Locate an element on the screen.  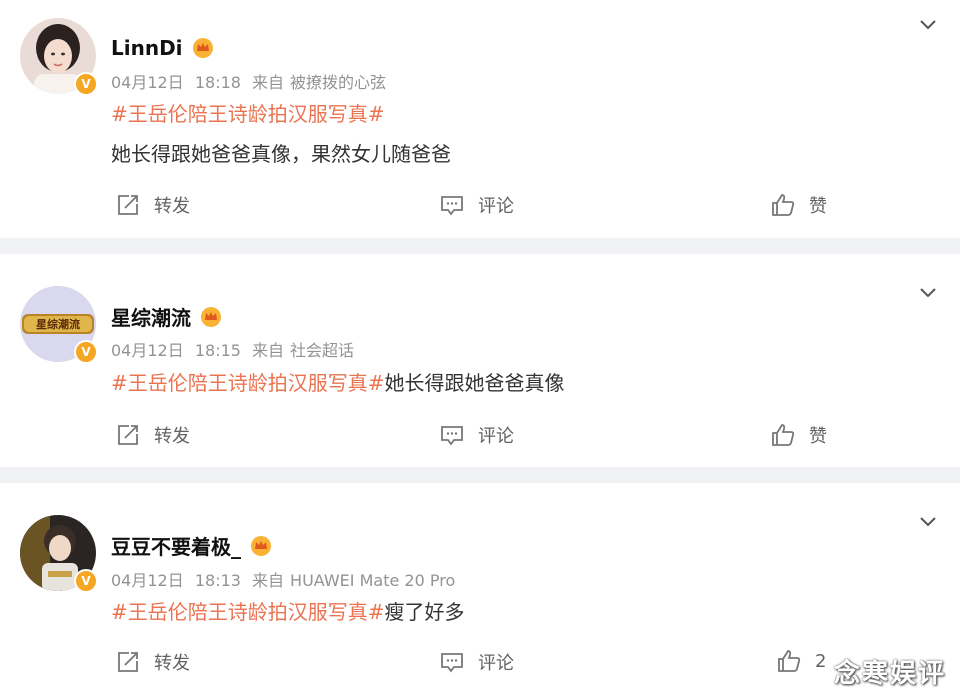
post-text-content: 她长得跟她爸爸真像，果然女儿随爸爸 is located at coordinates (281, 154).